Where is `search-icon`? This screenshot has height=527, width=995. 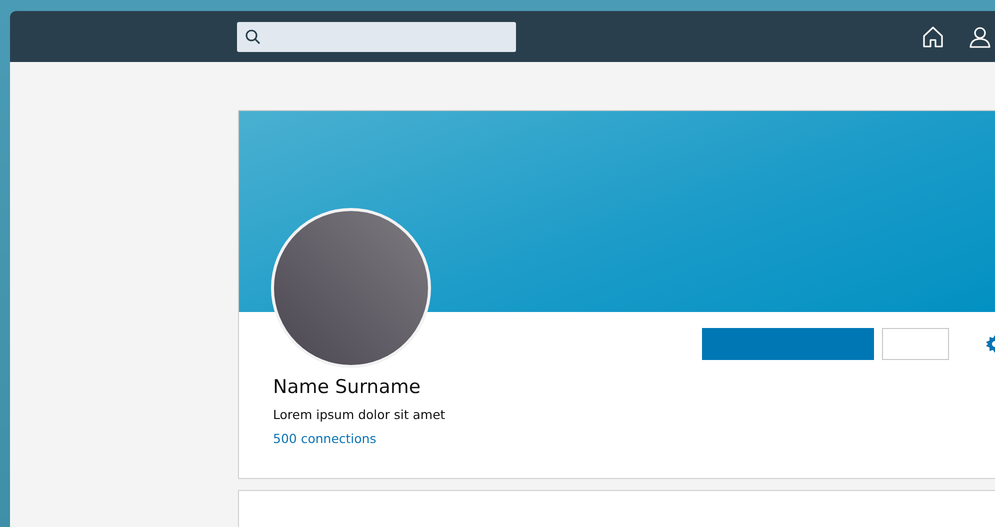
search-icon is located at coordinates (253, 36).